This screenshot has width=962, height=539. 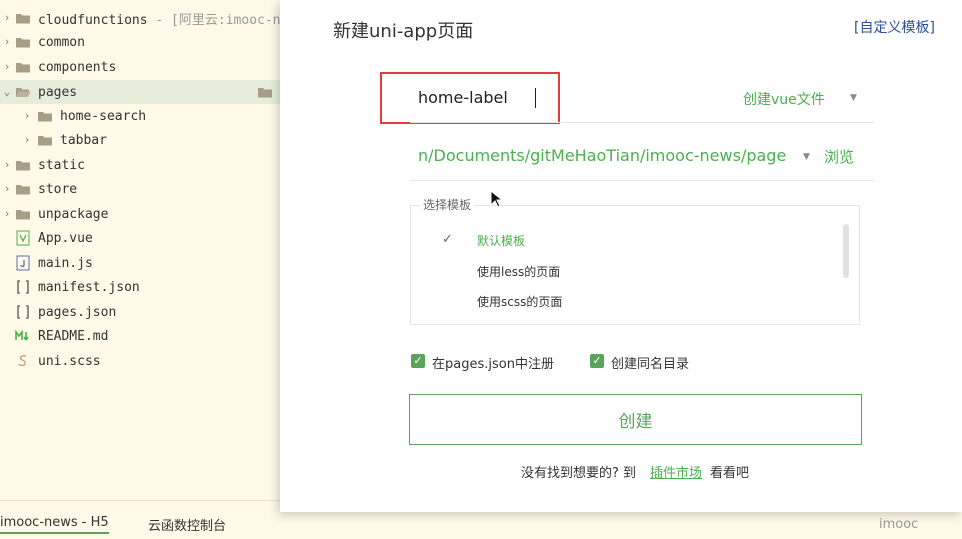 I want to click on text-caret, so click(x=535, y=98).